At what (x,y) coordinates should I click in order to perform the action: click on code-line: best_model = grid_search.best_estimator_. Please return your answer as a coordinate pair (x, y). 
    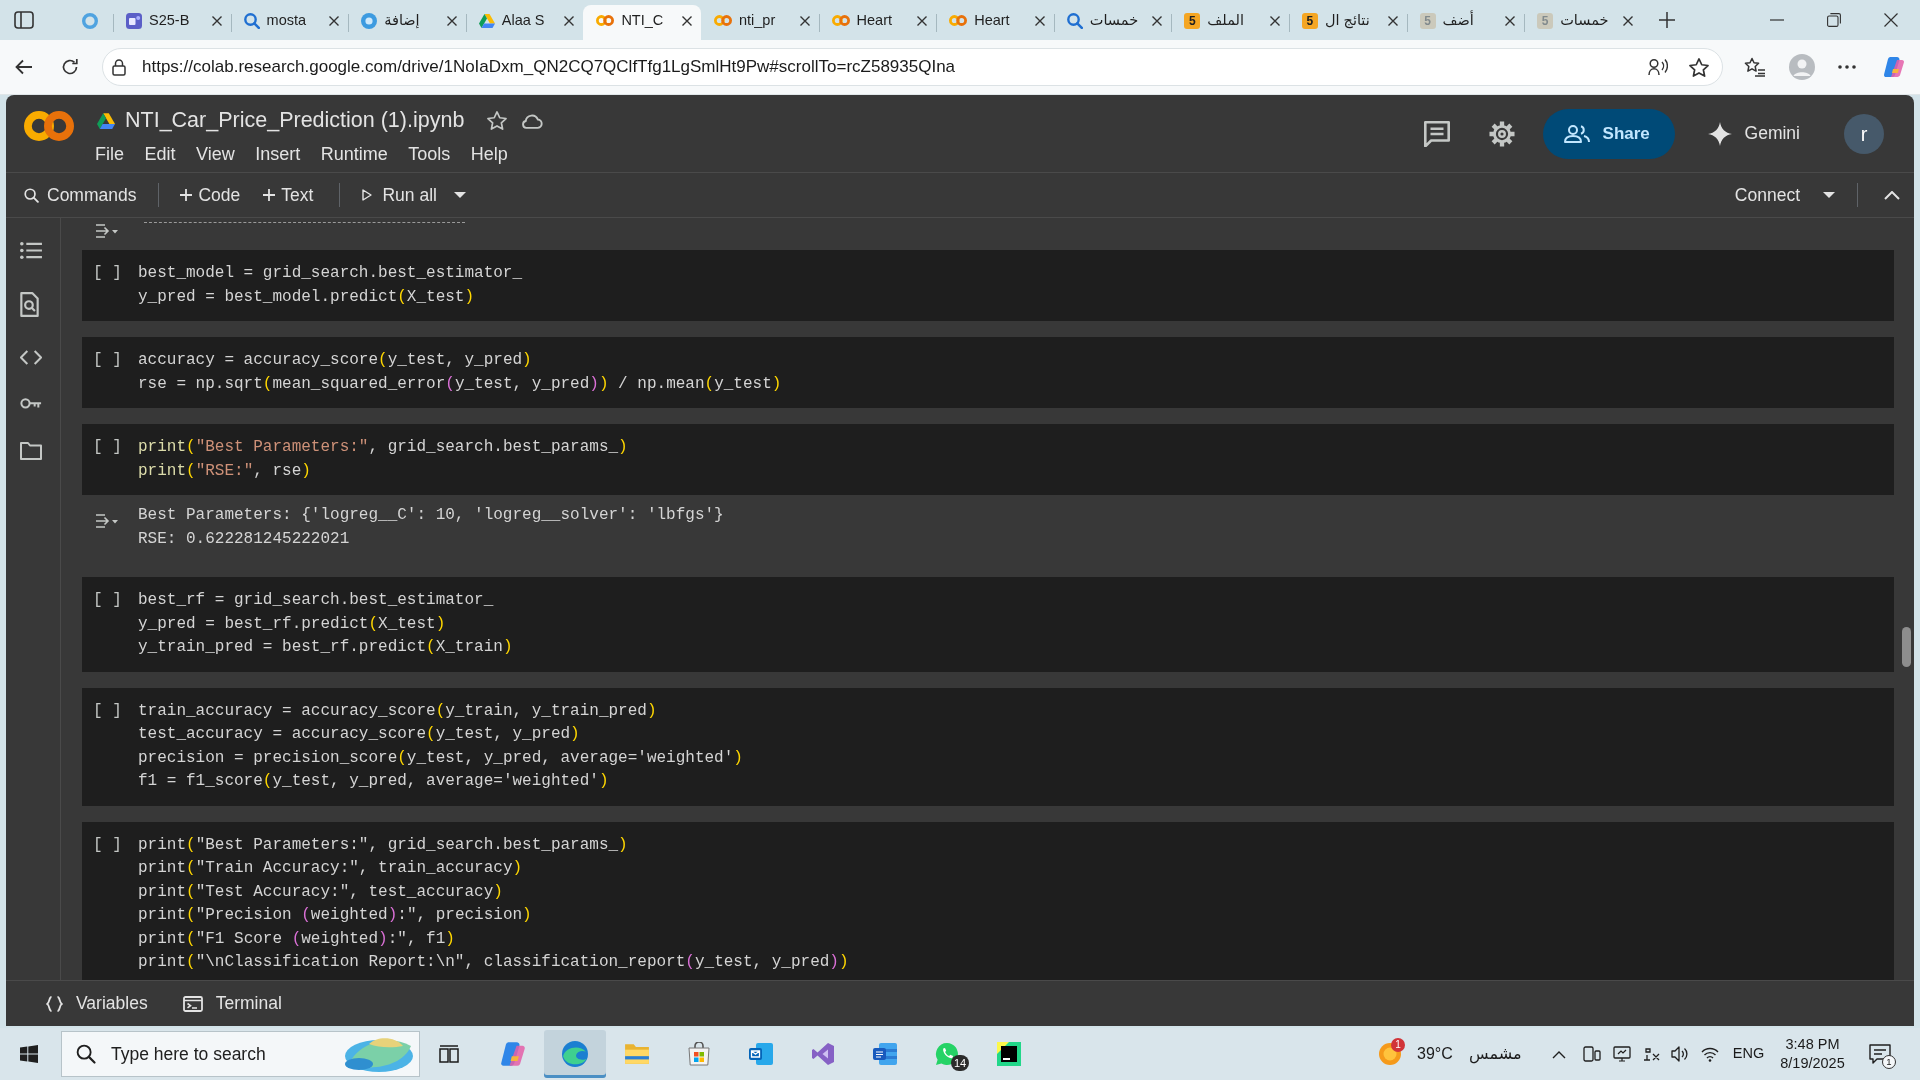
    Looking at the image, I should click on (330, 273).